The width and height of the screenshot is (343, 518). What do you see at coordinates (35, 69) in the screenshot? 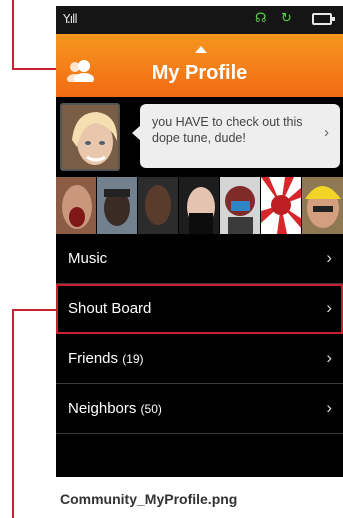
I see `callout-line-top-horizontal` at bounding box center [35, 69].